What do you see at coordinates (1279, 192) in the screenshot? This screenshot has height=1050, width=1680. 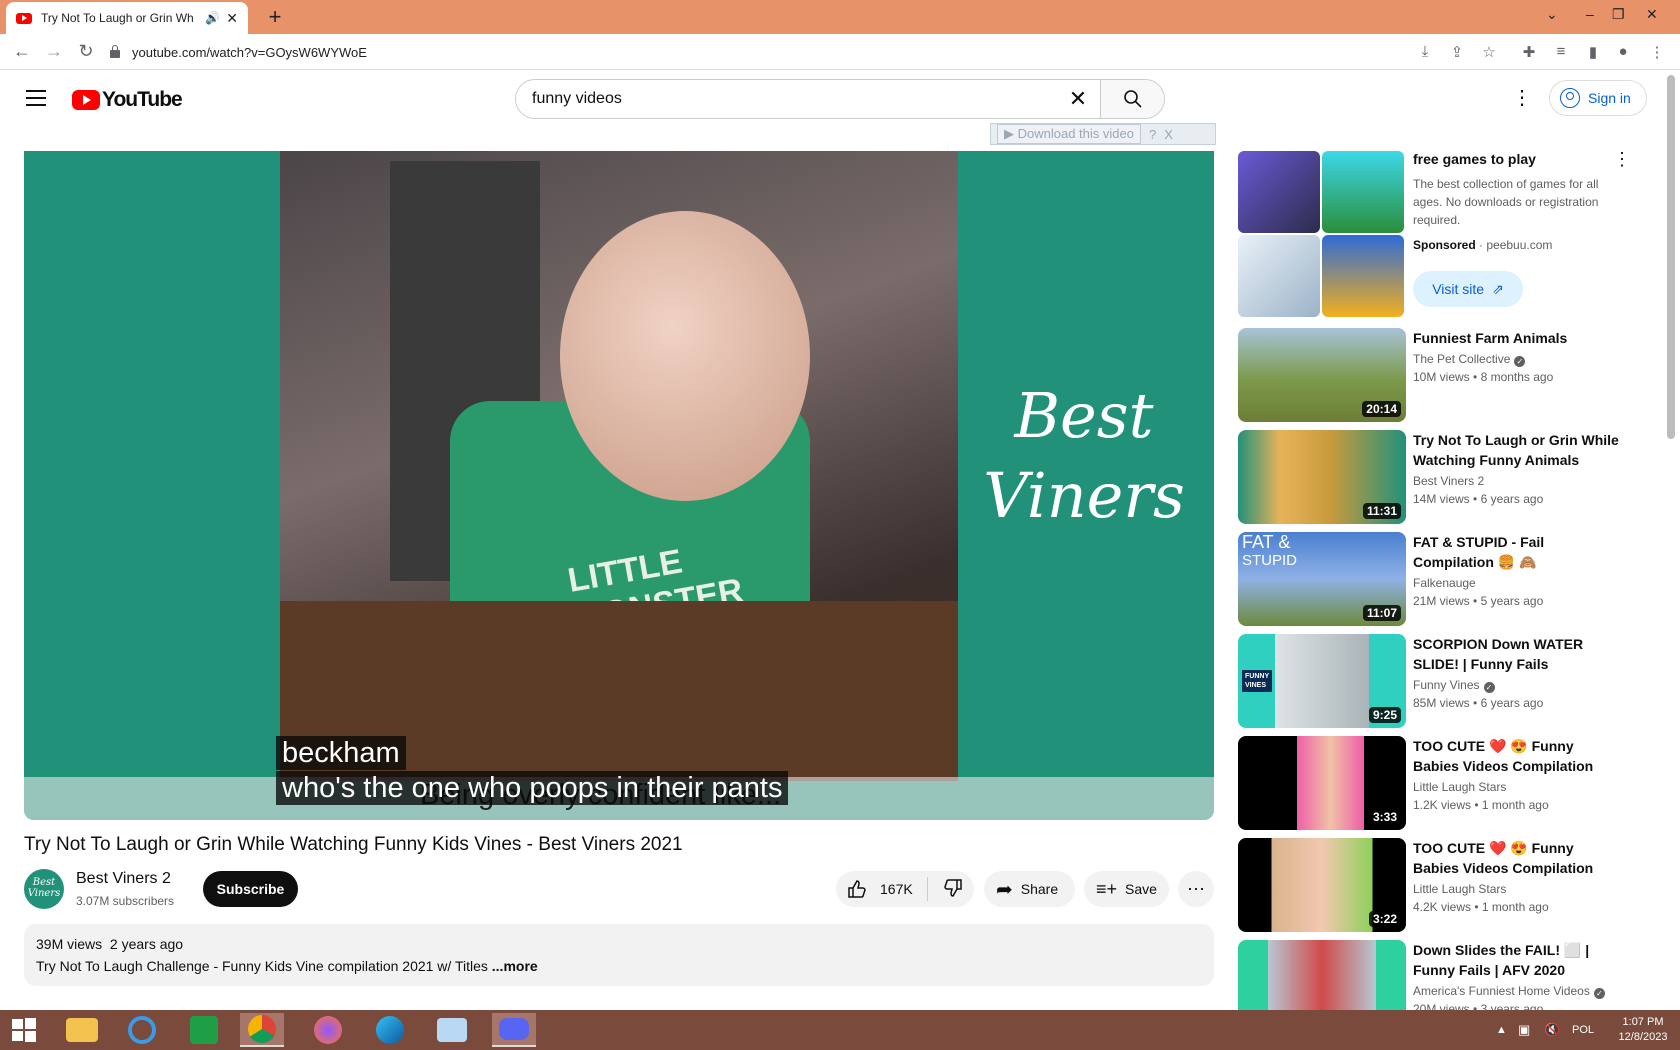 I see `ad-image-moto` at bounding box center [1279, 192].